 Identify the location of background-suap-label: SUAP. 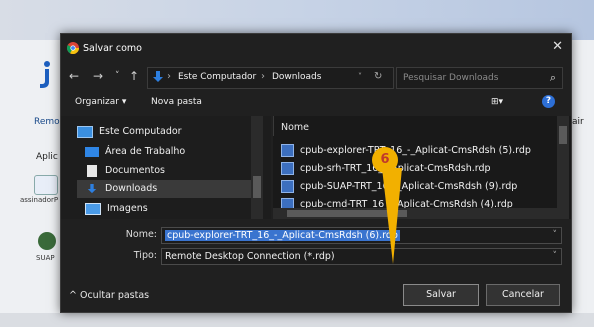
(45, 258).